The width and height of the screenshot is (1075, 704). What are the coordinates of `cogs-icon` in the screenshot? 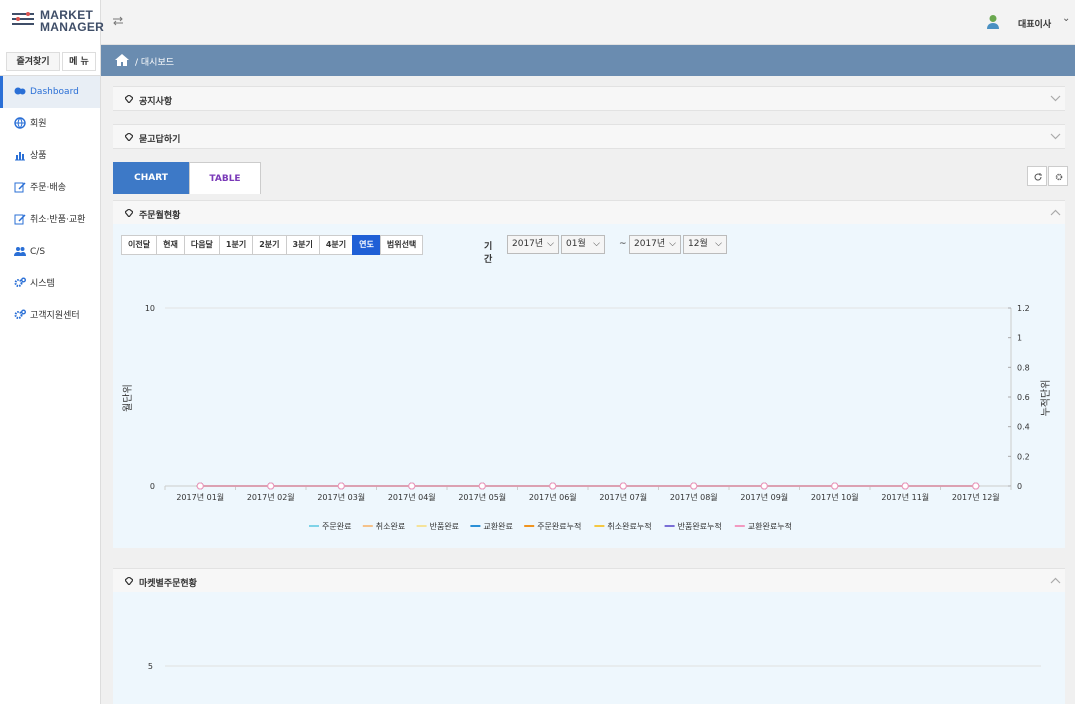 It's located at (20, 314).